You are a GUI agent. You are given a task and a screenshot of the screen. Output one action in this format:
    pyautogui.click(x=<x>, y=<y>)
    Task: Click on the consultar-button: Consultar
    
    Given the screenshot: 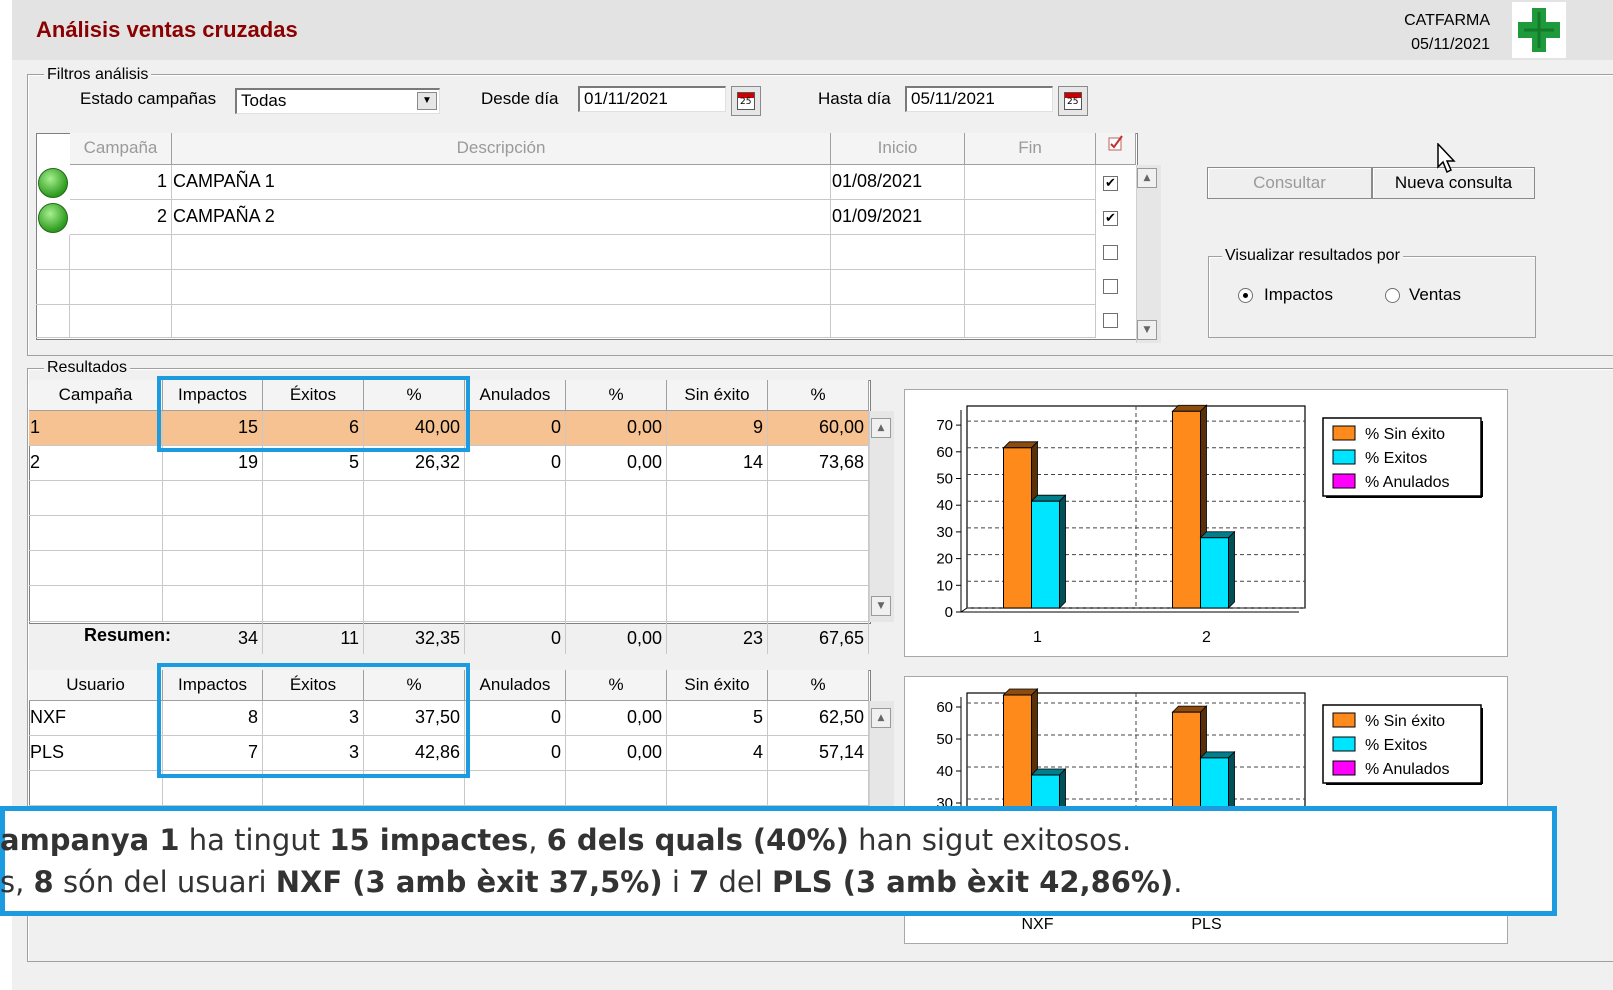 What is the action you would take?
    pyautogui.click(x=1289, y=183)
    